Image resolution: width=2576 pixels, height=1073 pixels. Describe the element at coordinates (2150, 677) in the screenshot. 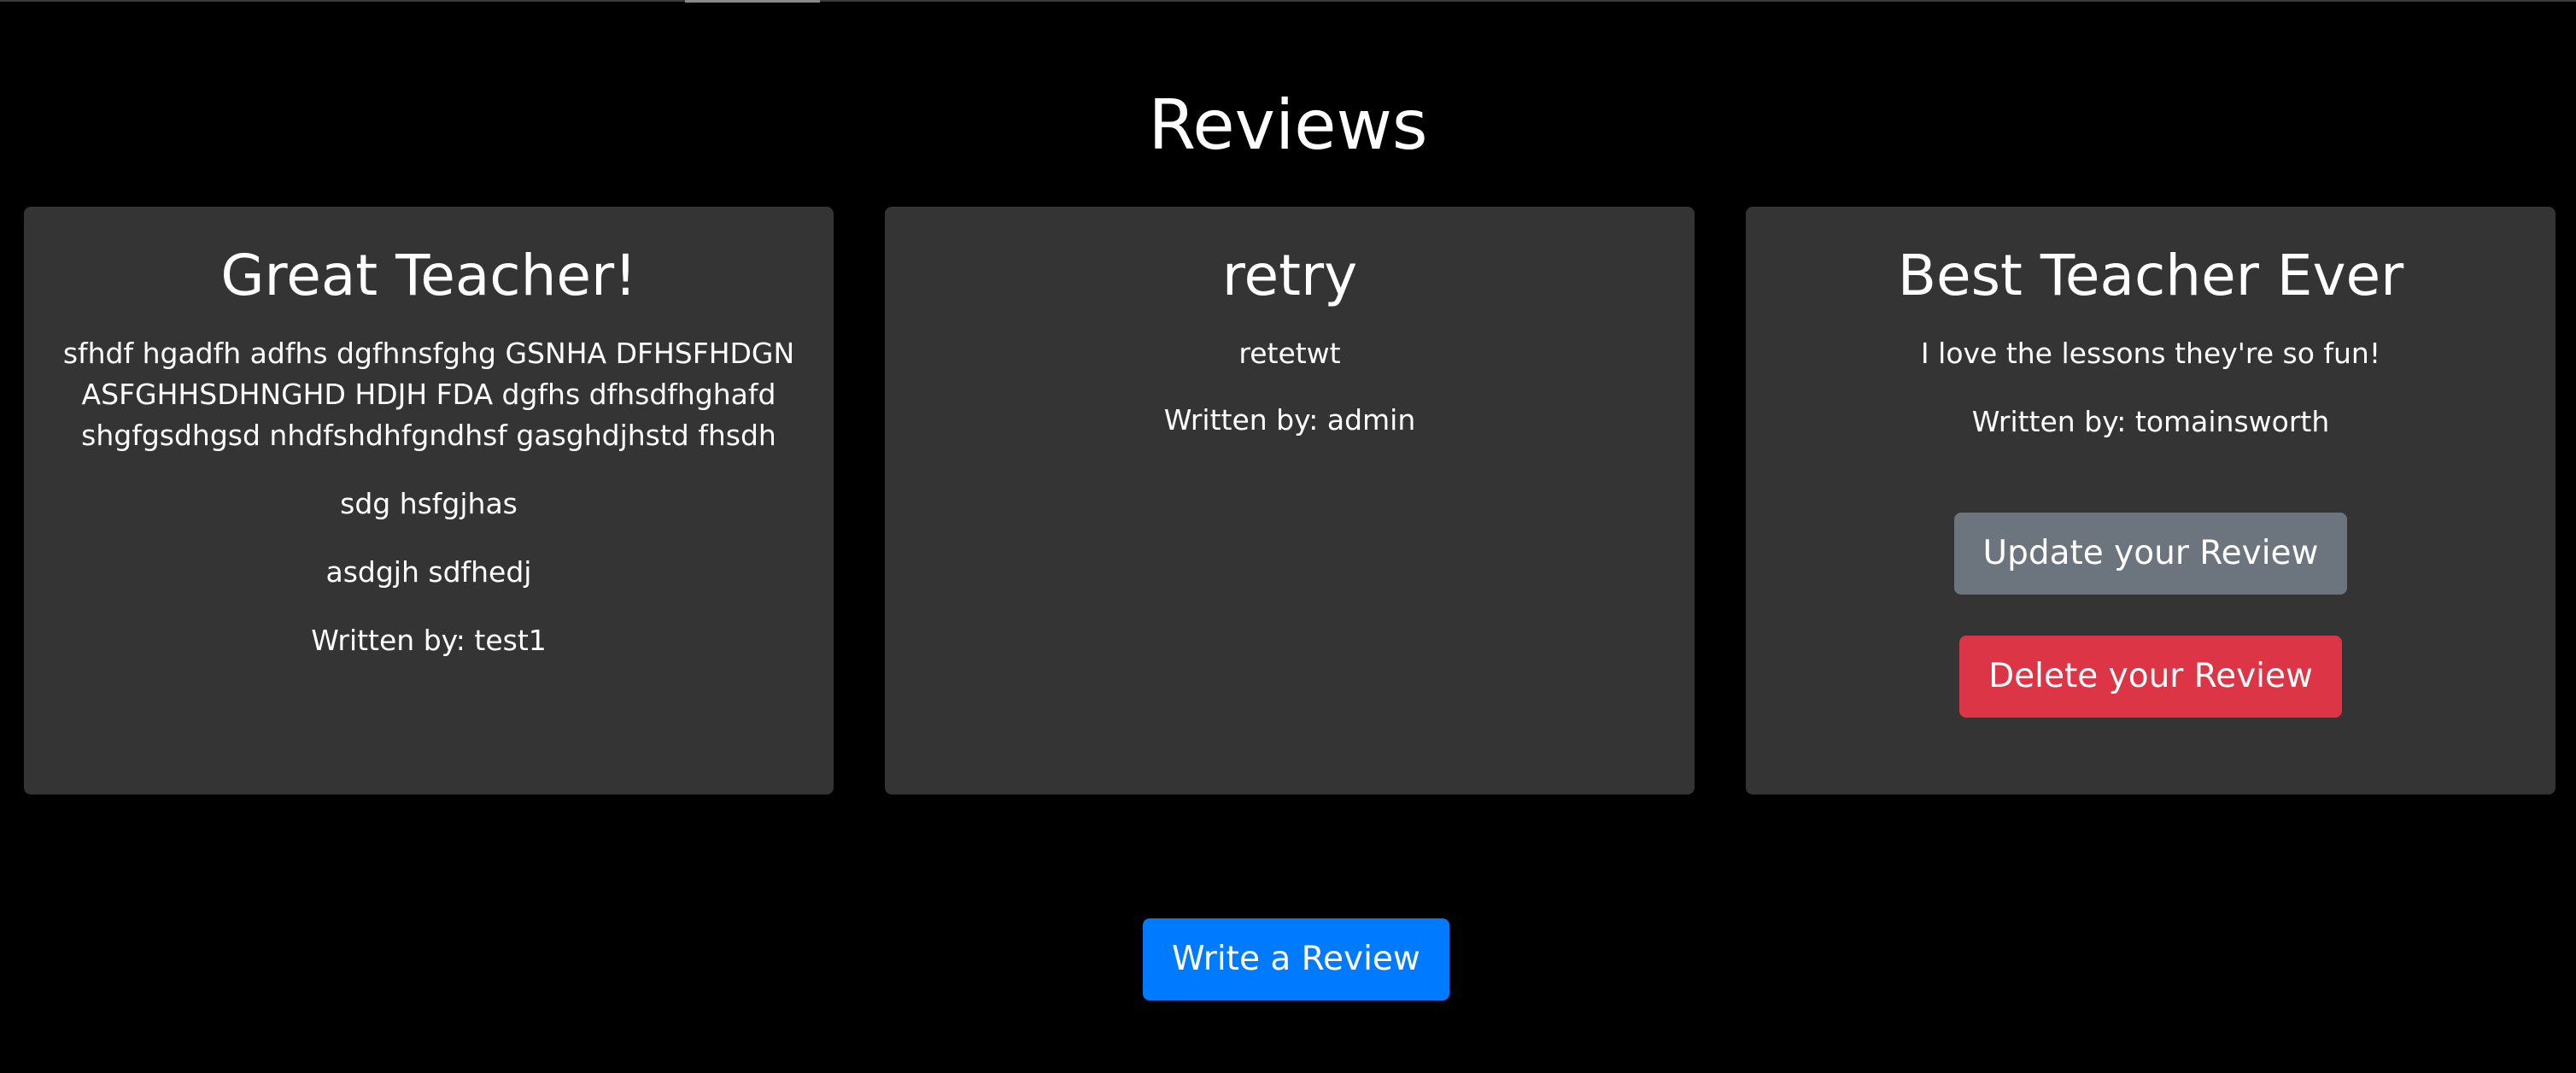

I see `delete-review-button: Delete your Review` at that location.